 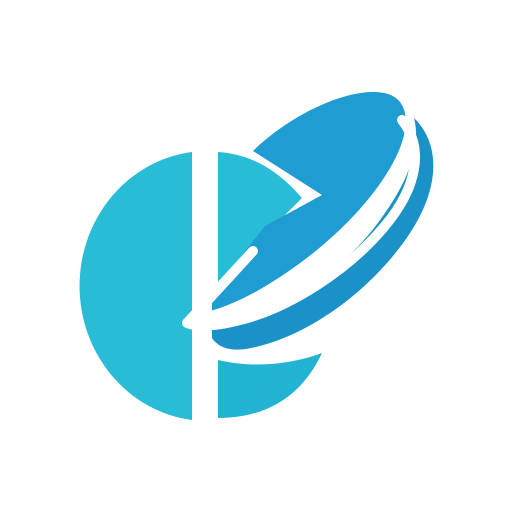 I want to click on right-lower-quarter-shape, so click(x=270, y=385).